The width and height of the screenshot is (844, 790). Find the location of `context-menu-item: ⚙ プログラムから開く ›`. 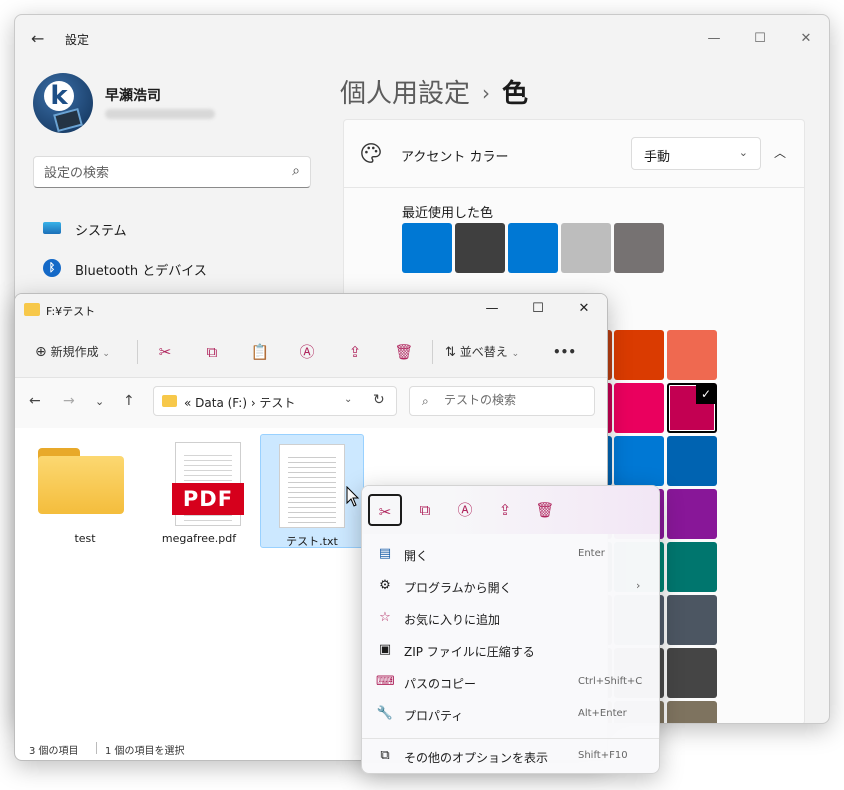

context-menu-item: ⚙ プログラムから開く › is located at coordinates (511, 586).